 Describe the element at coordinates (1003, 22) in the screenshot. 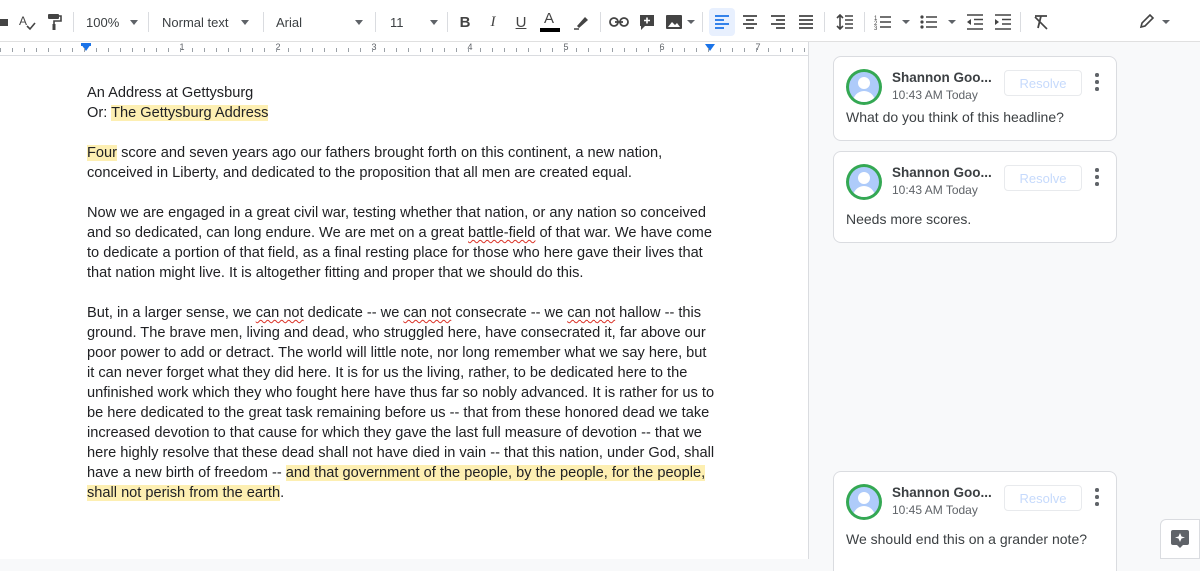

I see `increase-indent-icon` at that location.